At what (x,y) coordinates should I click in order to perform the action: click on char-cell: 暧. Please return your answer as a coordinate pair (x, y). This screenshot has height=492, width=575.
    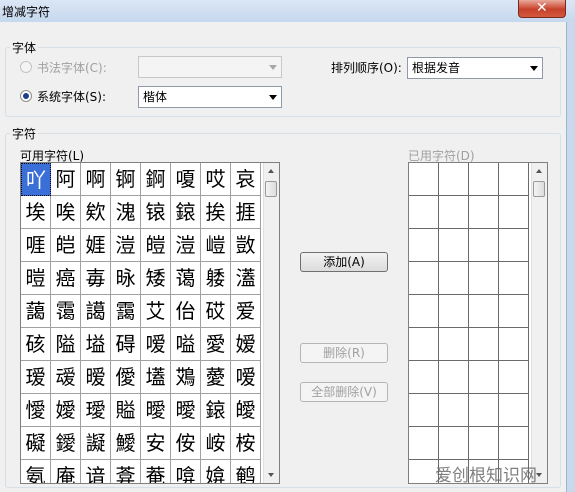
    Looking at the image, I should click on (96, 377).